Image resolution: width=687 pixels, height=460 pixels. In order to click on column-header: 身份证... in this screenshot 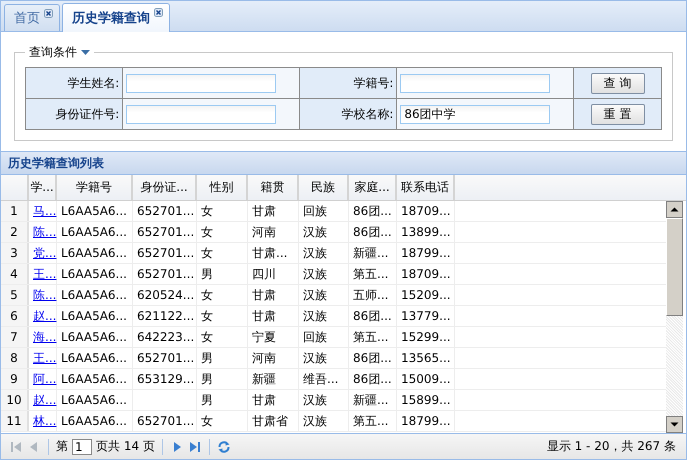, I will do `click(165, 187)`.